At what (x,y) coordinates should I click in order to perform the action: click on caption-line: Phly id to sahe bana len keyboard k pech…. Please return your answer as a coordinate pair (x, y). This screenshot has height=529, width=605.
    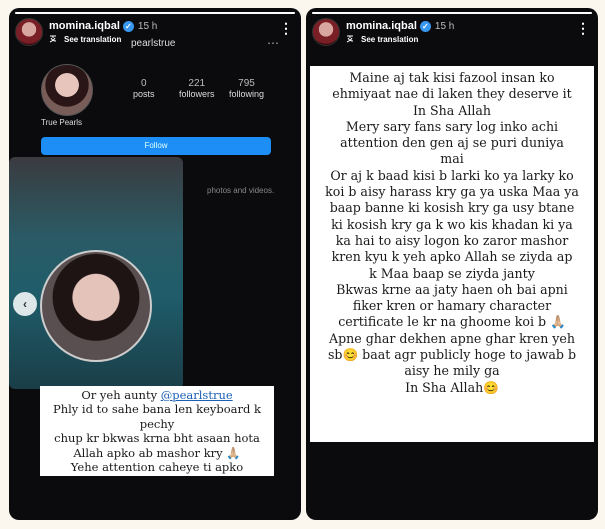
    Looking at the image, I should click on (157, 416).